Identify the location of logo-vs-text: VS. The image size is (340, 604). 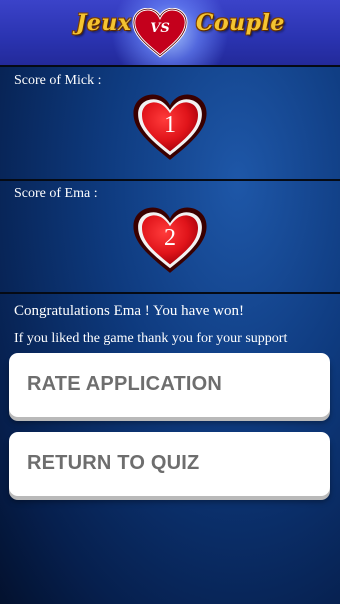
(160, 28).